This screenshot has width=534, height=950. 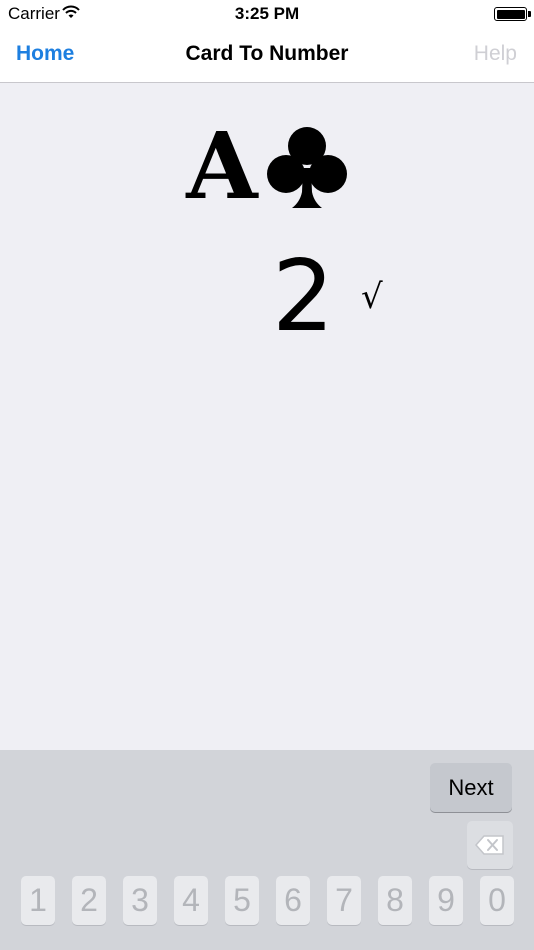 I want to click on digit-key-1: 1, so click(x=38, y=900).